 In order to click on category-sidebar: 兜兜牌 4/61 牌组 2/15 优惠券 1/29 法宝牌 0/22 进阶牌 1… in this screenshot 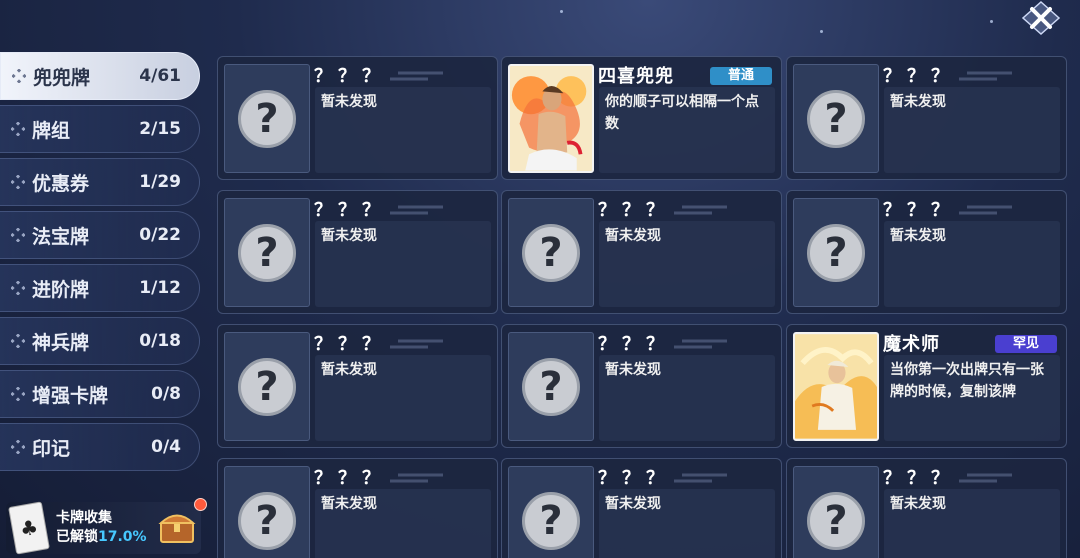, I will do `click(105, 264)`.